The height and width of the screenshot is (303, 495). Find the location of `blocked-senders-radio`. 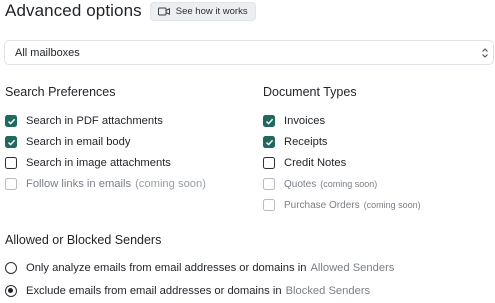

blocked-senders-radio is located at coordinates (11, 291).